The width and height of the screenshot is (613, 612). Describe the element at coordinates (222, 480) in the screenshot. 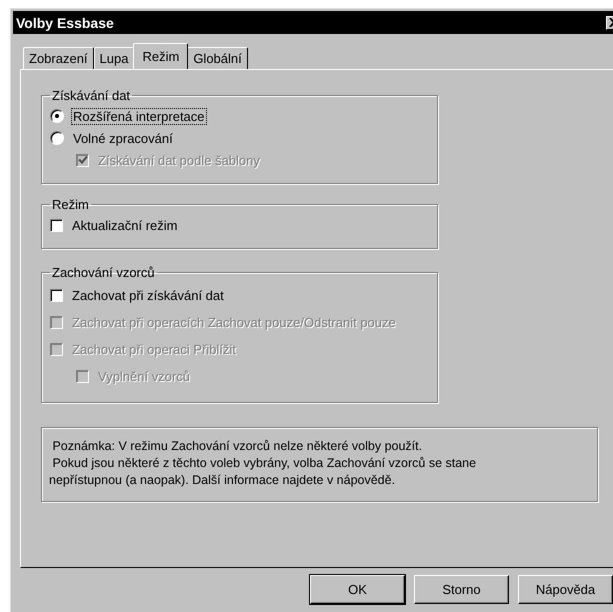

I see `note-text: nepřístupnou (a naopak). Další informace najdete v nápovědě.` at that location.